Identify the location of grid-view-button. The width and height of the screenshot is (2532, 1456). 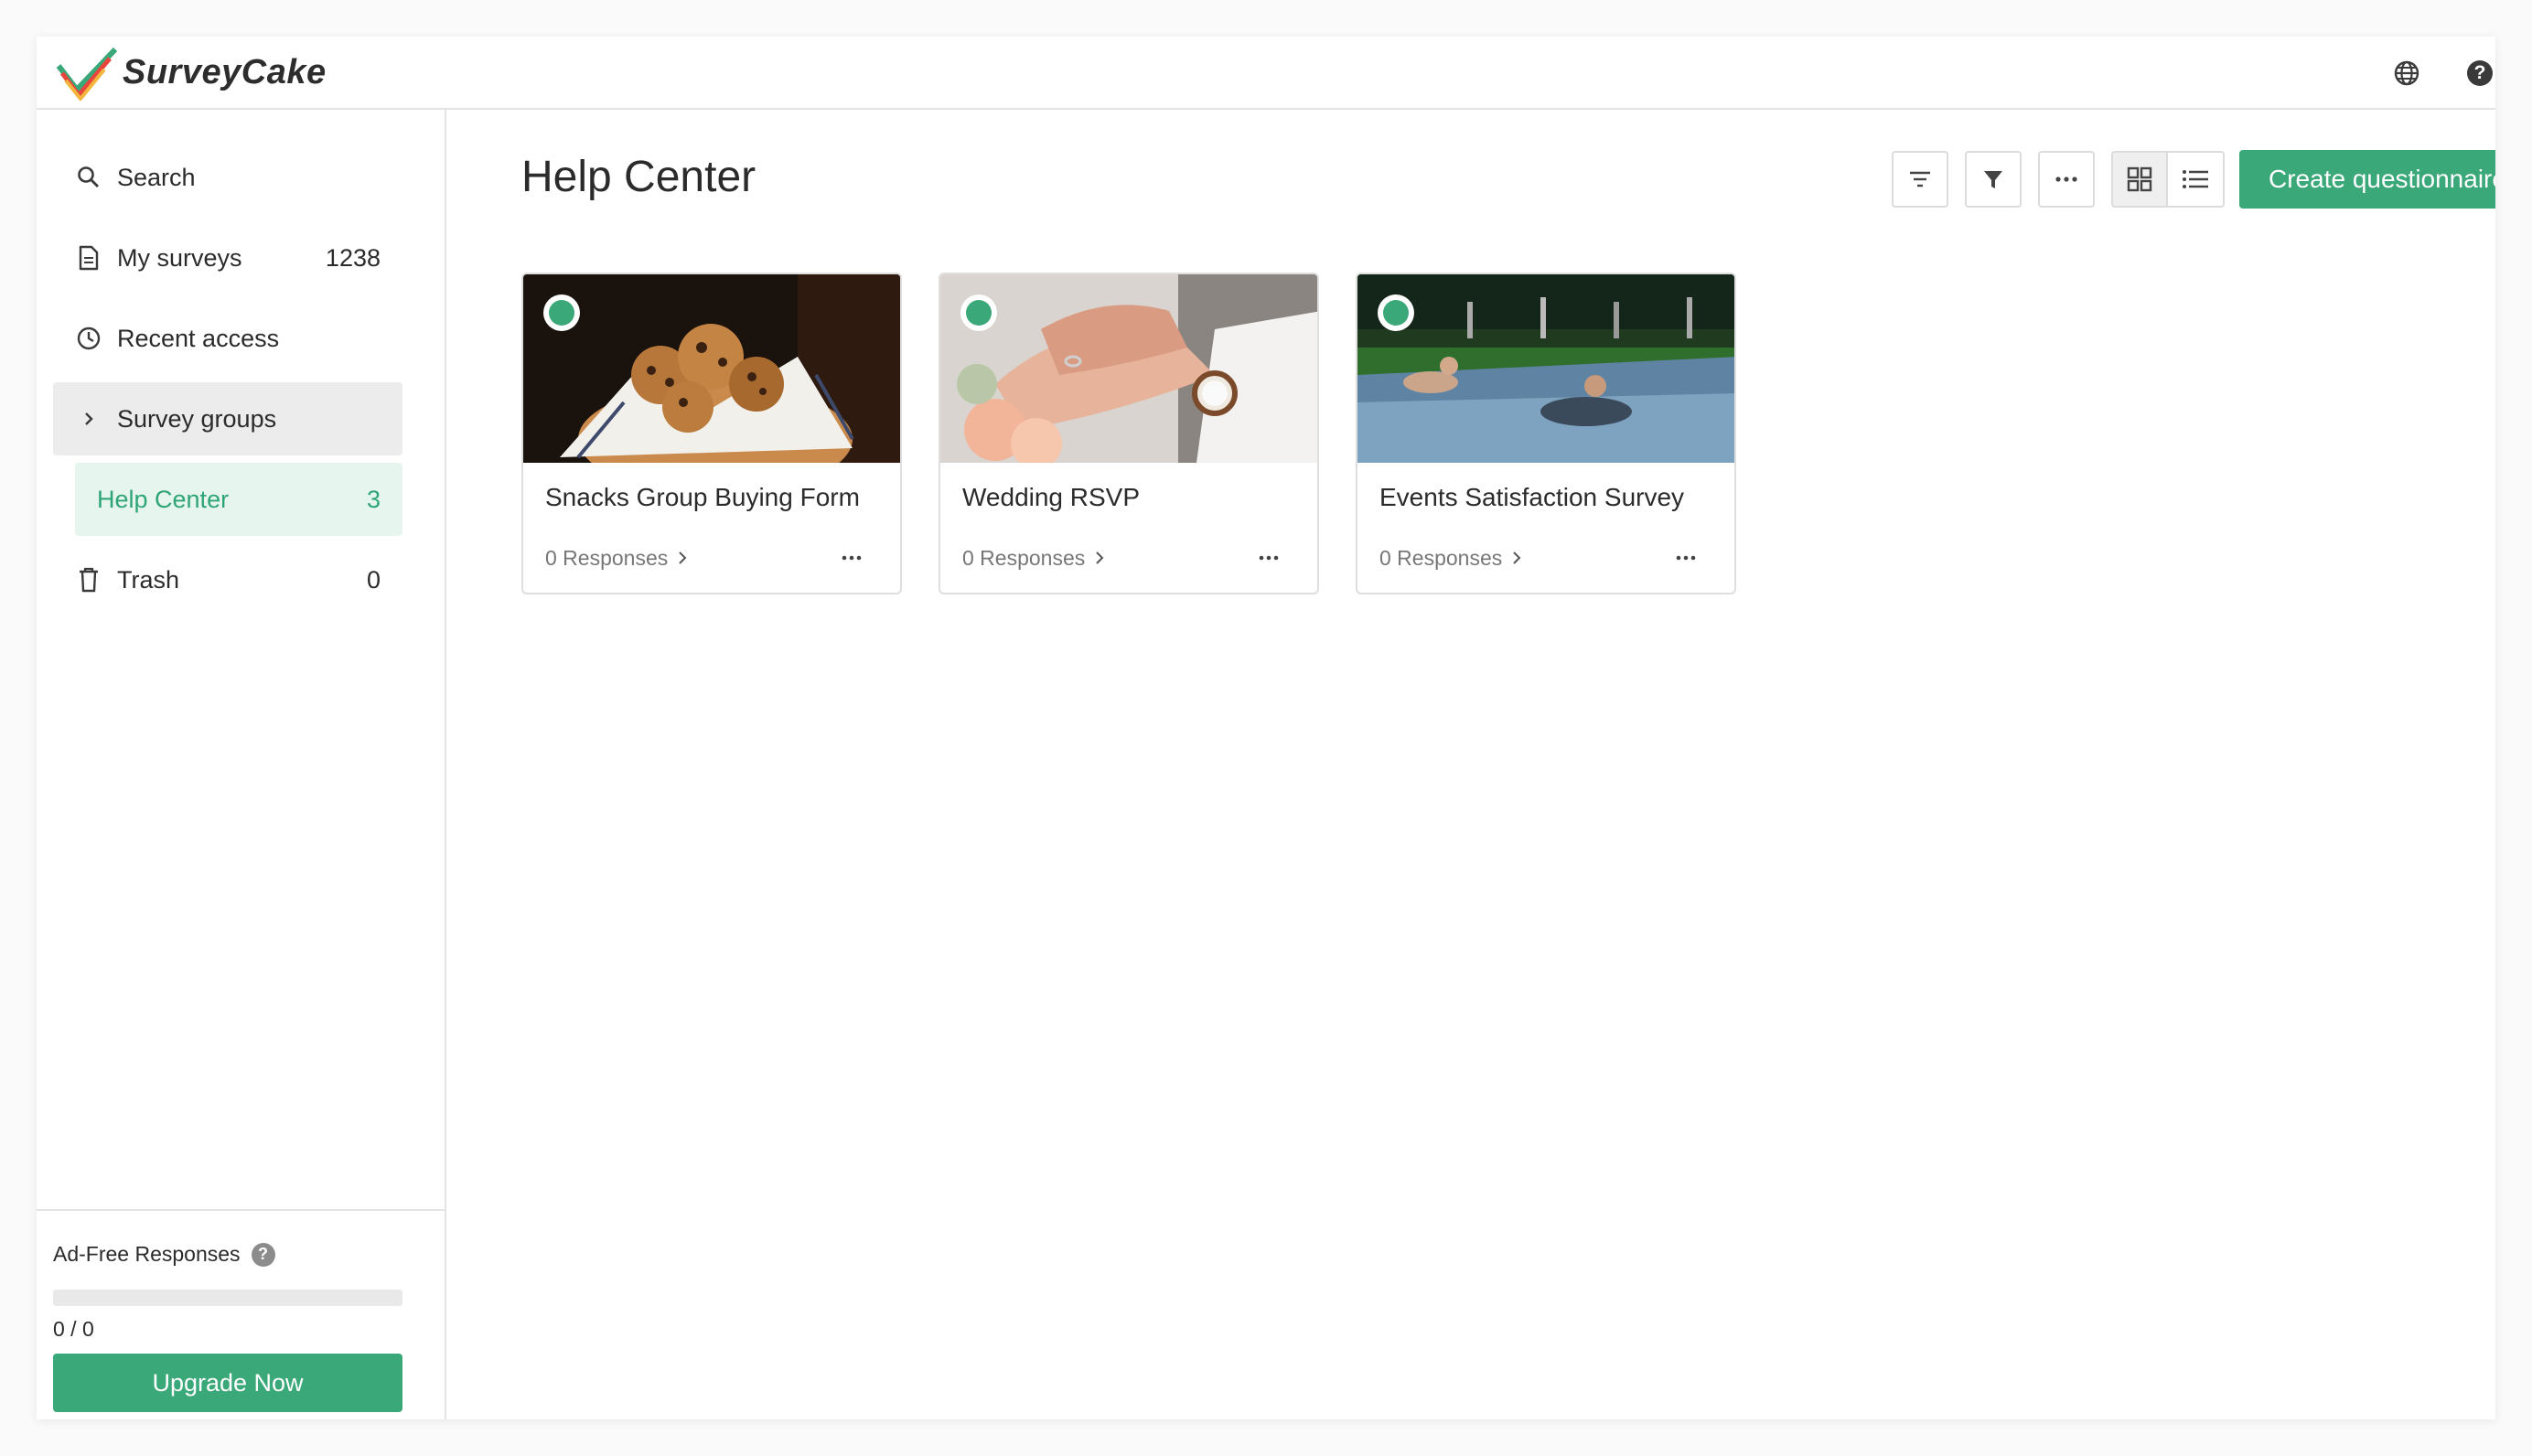
(2139, 179).